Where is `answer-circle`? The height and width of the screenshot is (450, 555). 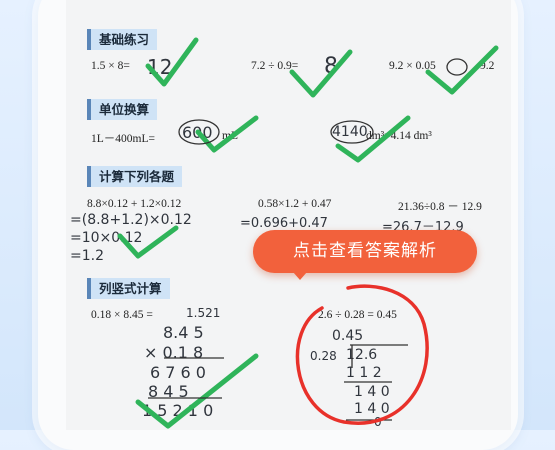
answer-circle is located at coordinates (352, 132).